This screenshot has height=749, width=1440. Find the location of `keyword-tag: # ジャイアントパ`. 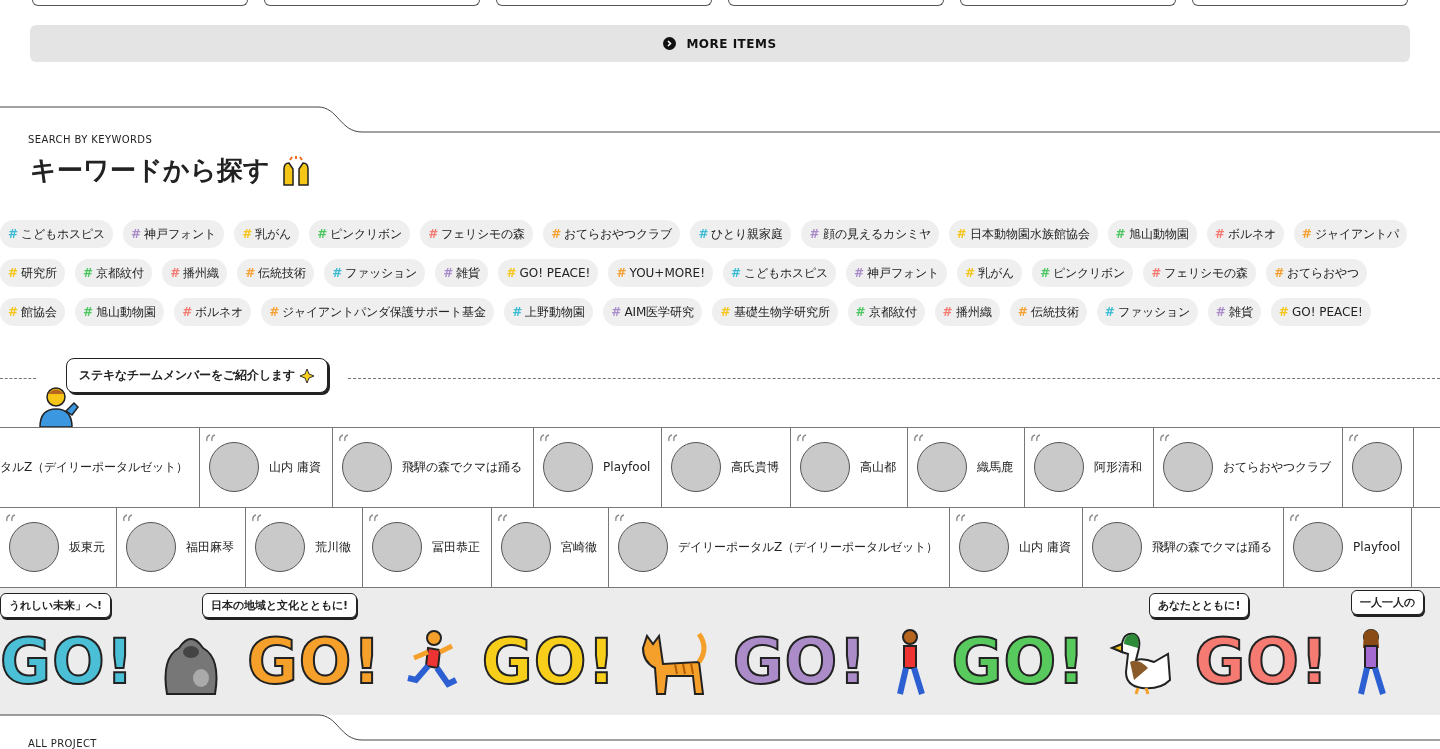

keyword-tag: # ジャイアントパ is located at coordinates (1350, 234).